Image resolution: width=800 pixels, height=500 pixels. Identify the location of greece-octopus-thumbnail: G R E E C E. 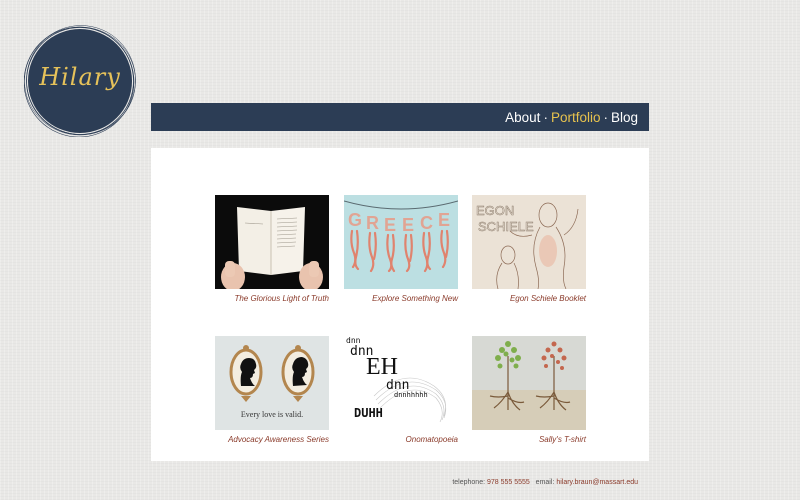
(401, 242).